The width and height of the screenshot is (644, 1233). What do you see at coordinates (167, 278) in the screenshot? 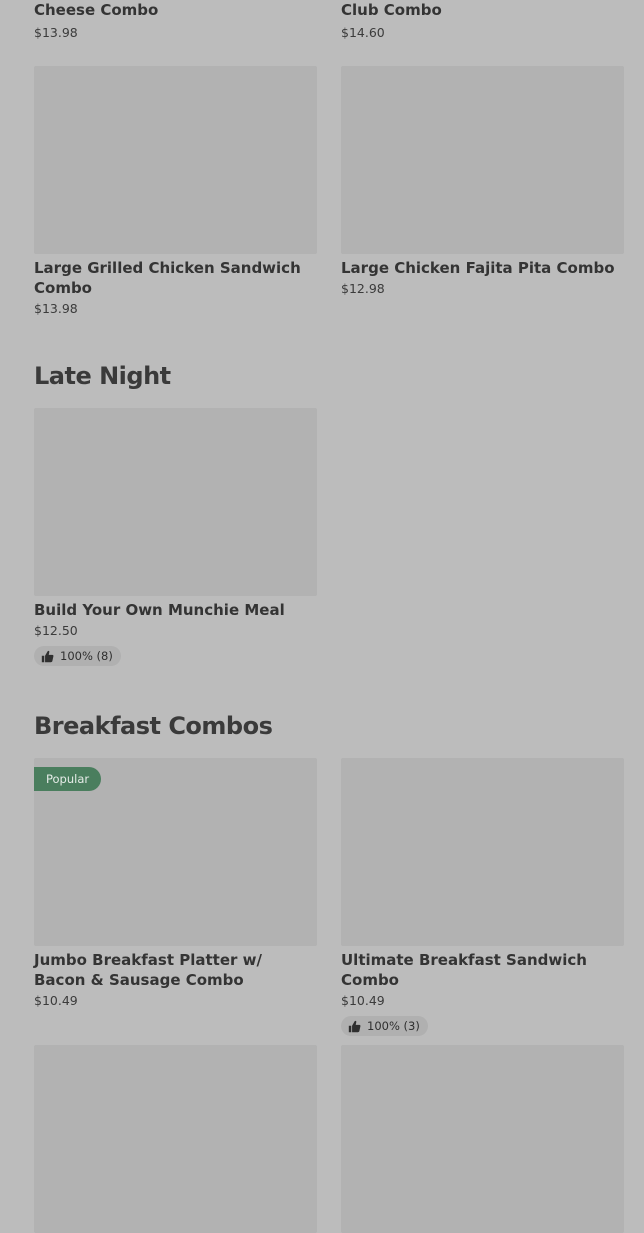
I see `item-name: Large Grilled Chicken Sandwich Combo` at bounding box center [167, 278].